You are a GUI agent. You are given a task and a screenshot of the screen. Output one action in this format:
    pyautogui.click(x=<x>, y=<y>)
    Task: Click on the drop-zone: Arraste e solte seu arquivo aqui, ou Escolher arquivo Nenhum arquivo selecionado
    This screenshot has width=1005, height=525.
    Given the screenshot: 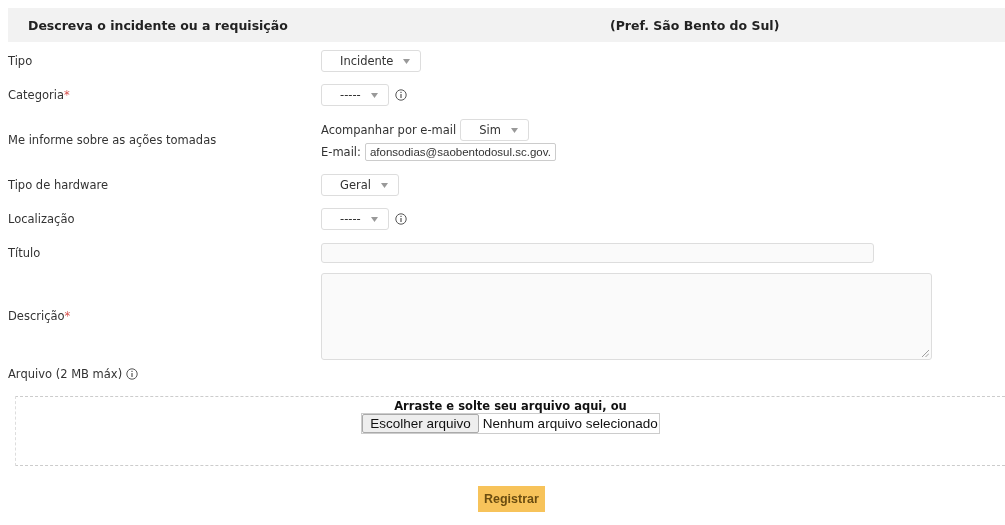 What is the action you would take?
    pyautogui.click(x=510, y=431)
    